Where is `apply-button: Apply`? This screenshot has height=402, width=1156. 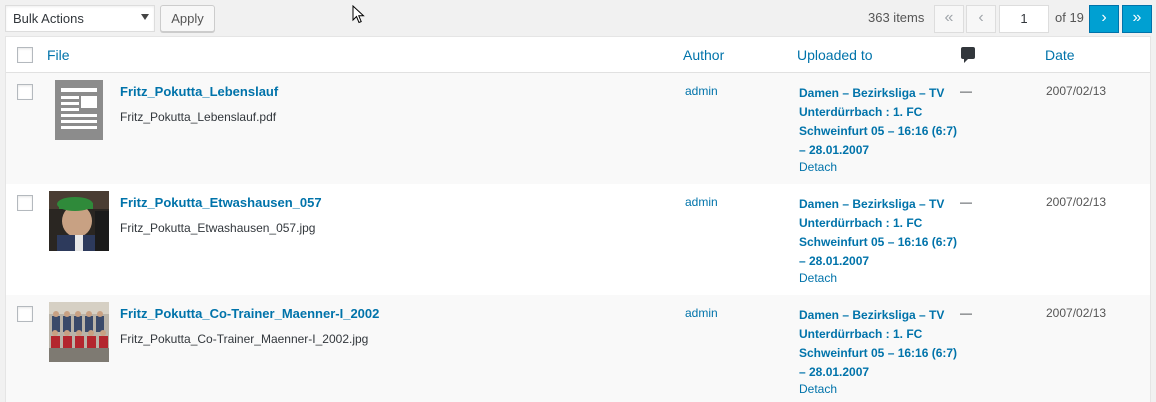 apply-button: Apply is located at coordinates (187, 18).